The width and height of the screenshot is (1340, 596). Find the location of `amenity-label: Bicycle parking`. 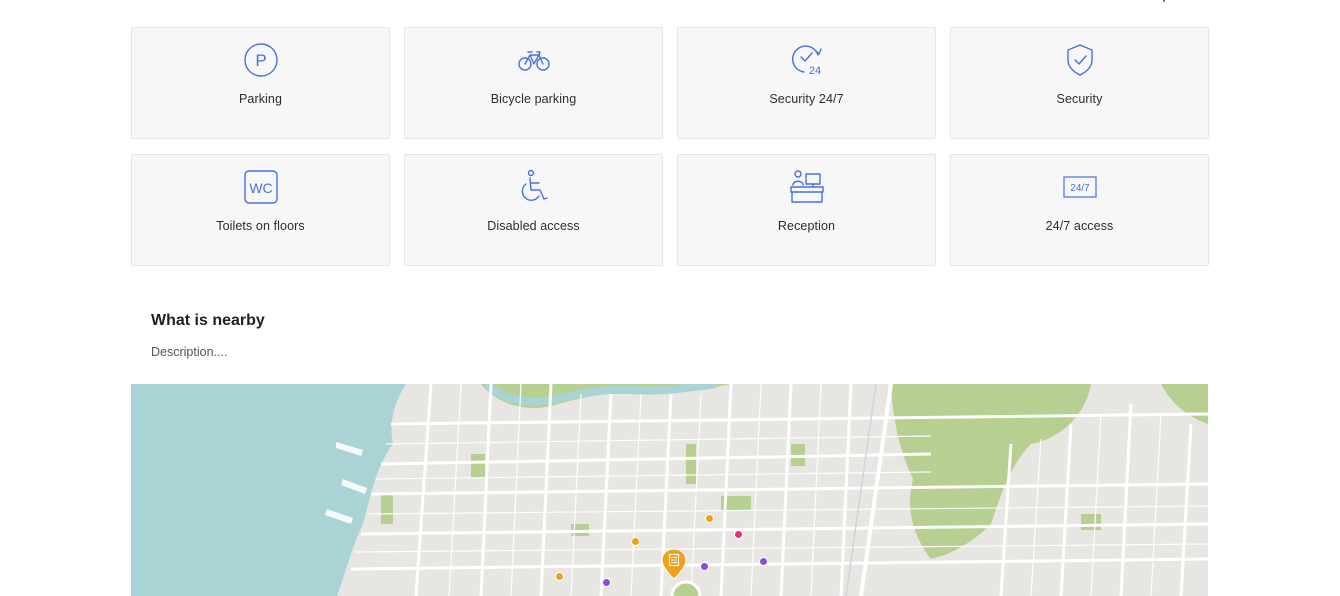

amenity-label: Bicycle parking is located at coordinates (533, 99).